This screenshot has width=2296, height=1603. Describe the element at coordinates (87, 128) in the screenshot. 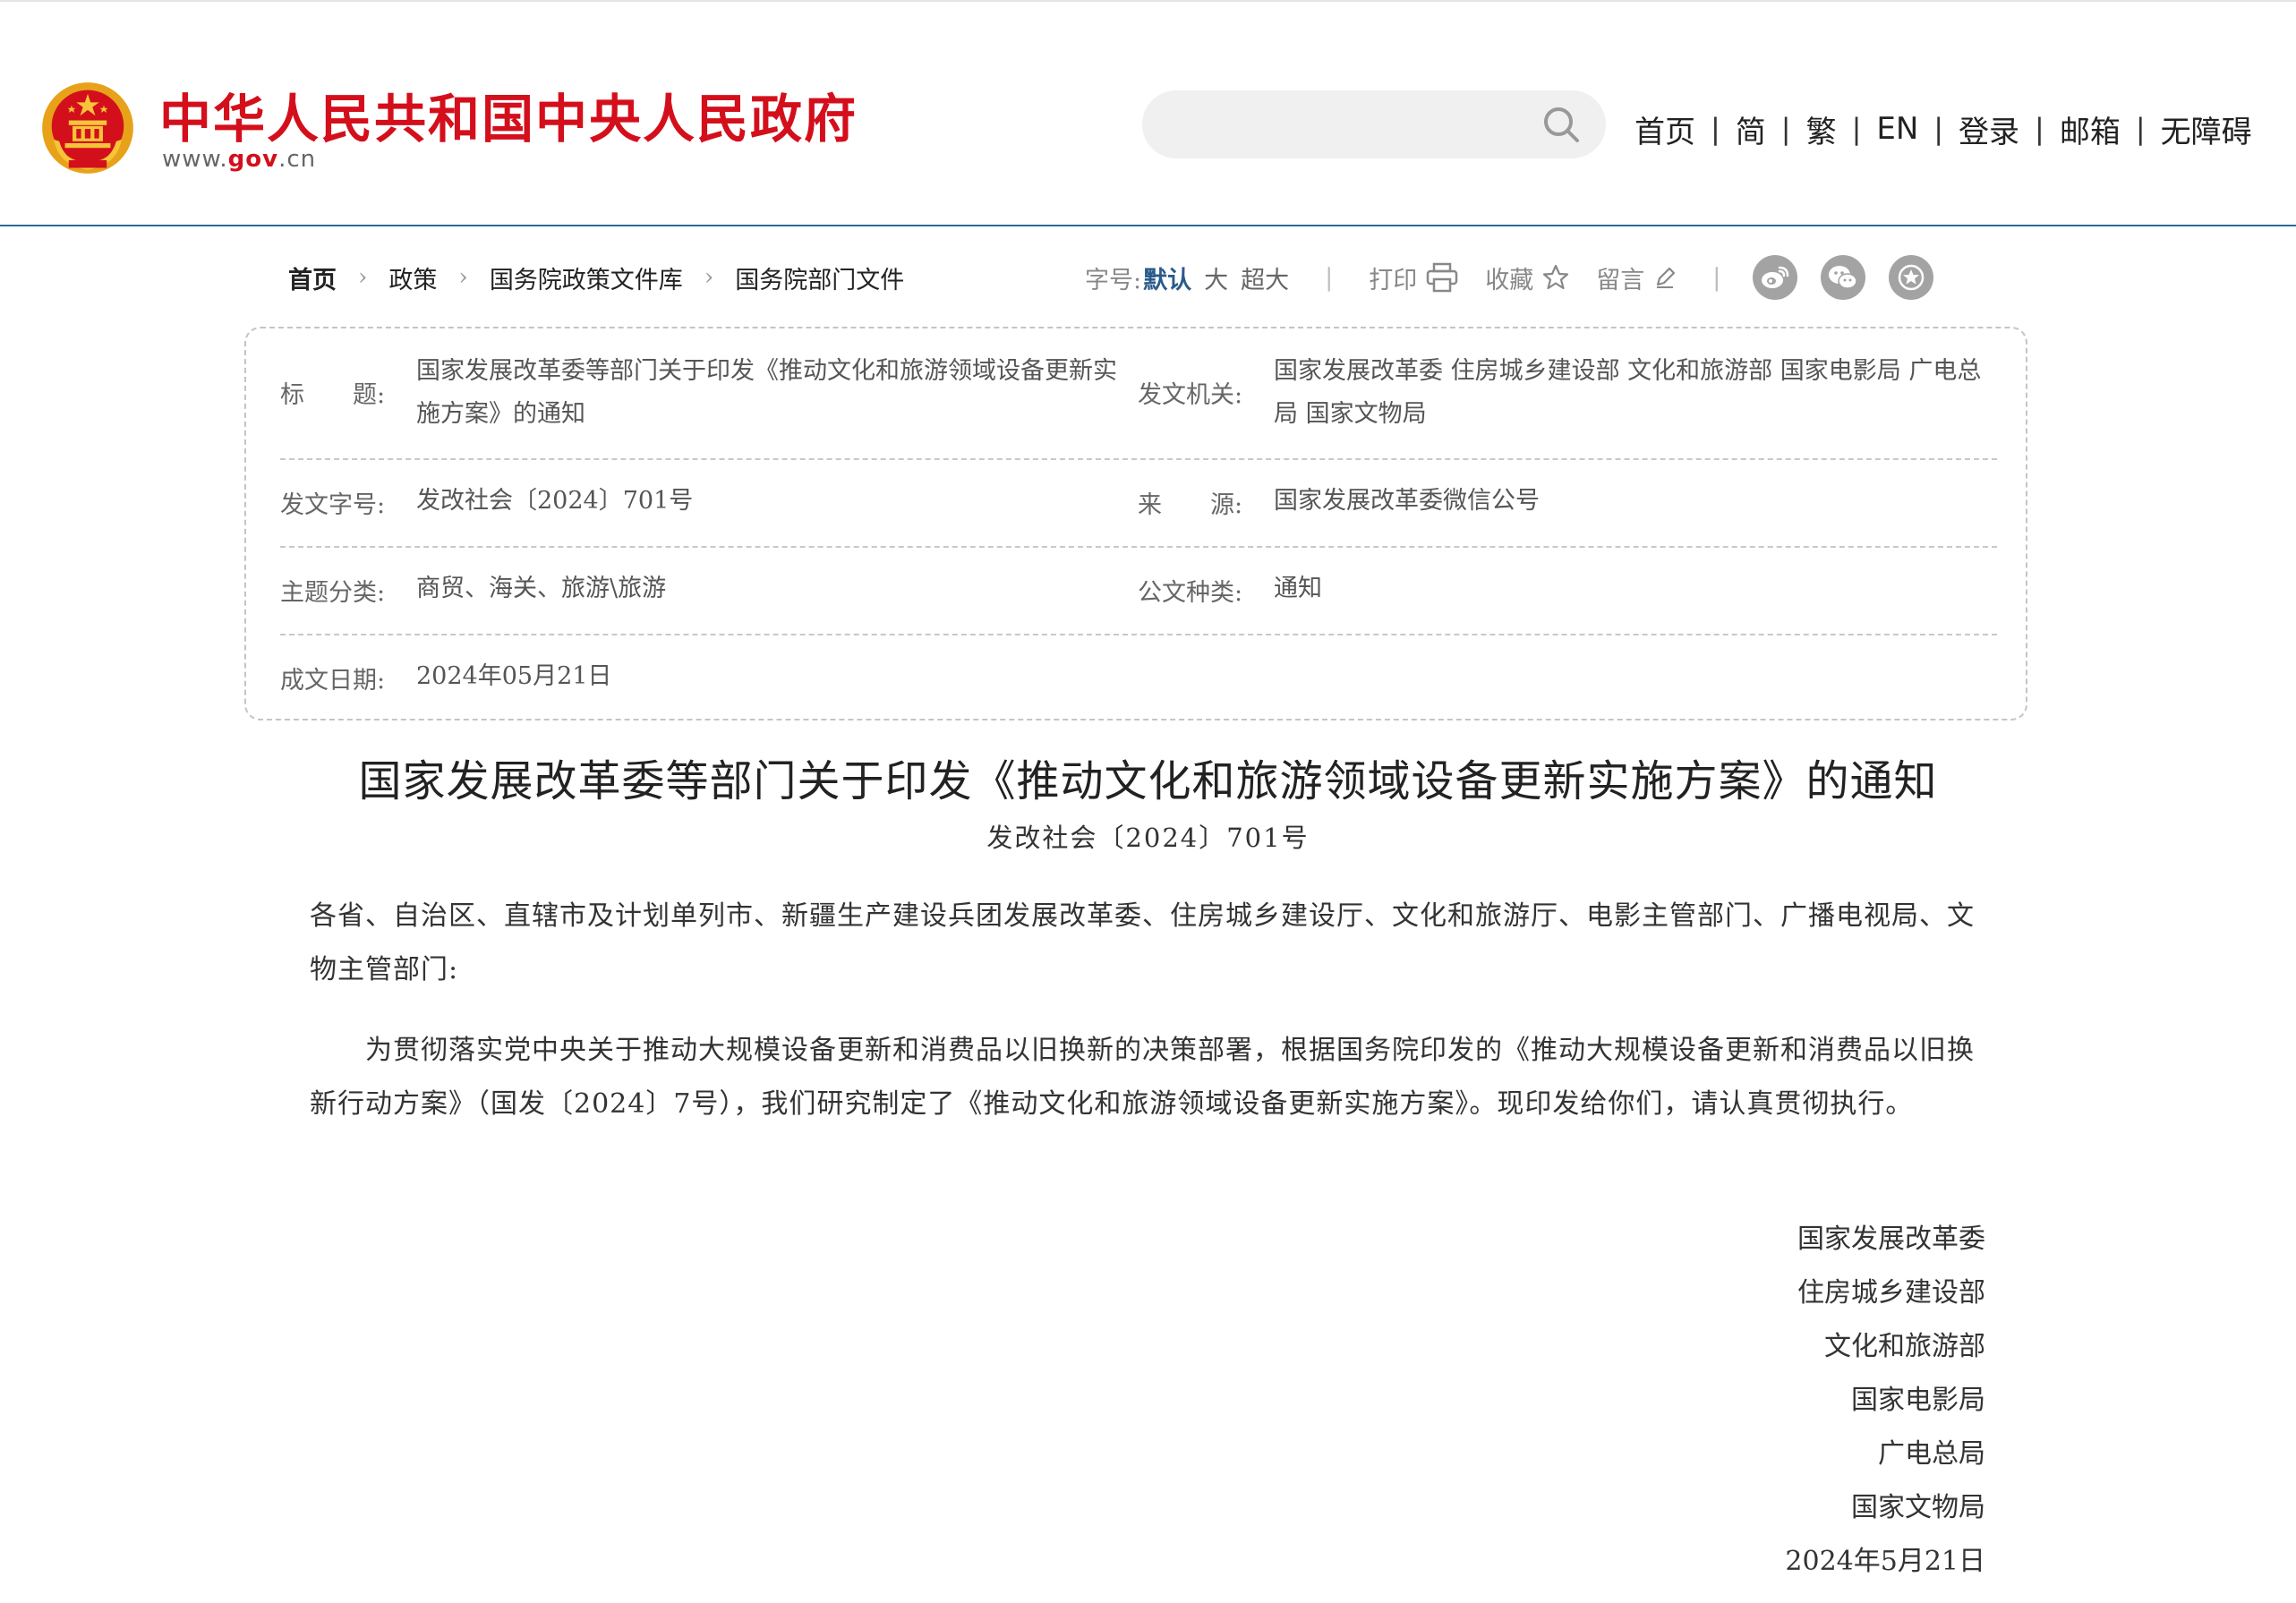

I see `national-emblem-icon` at that location.